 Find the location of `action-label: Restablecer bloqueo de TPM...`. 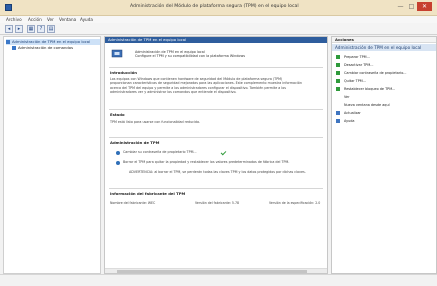

action-label: Restablecer bloqueo de TPM... is located at coordinates (370, 89).